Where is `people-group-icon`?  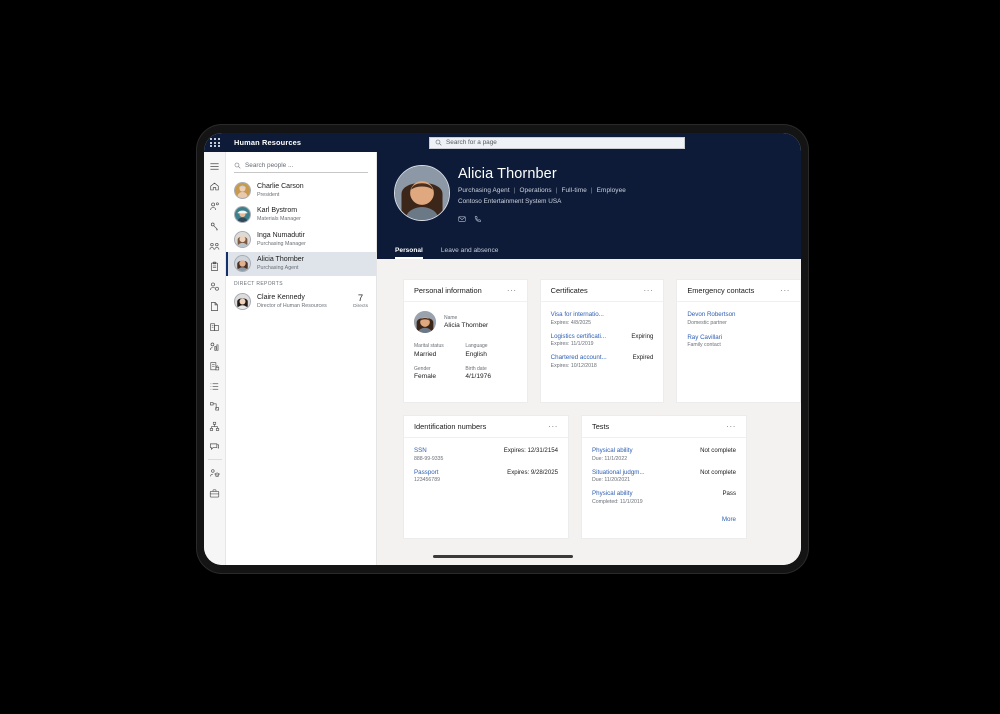 people-group-icon is located at coordinates (215, 246).